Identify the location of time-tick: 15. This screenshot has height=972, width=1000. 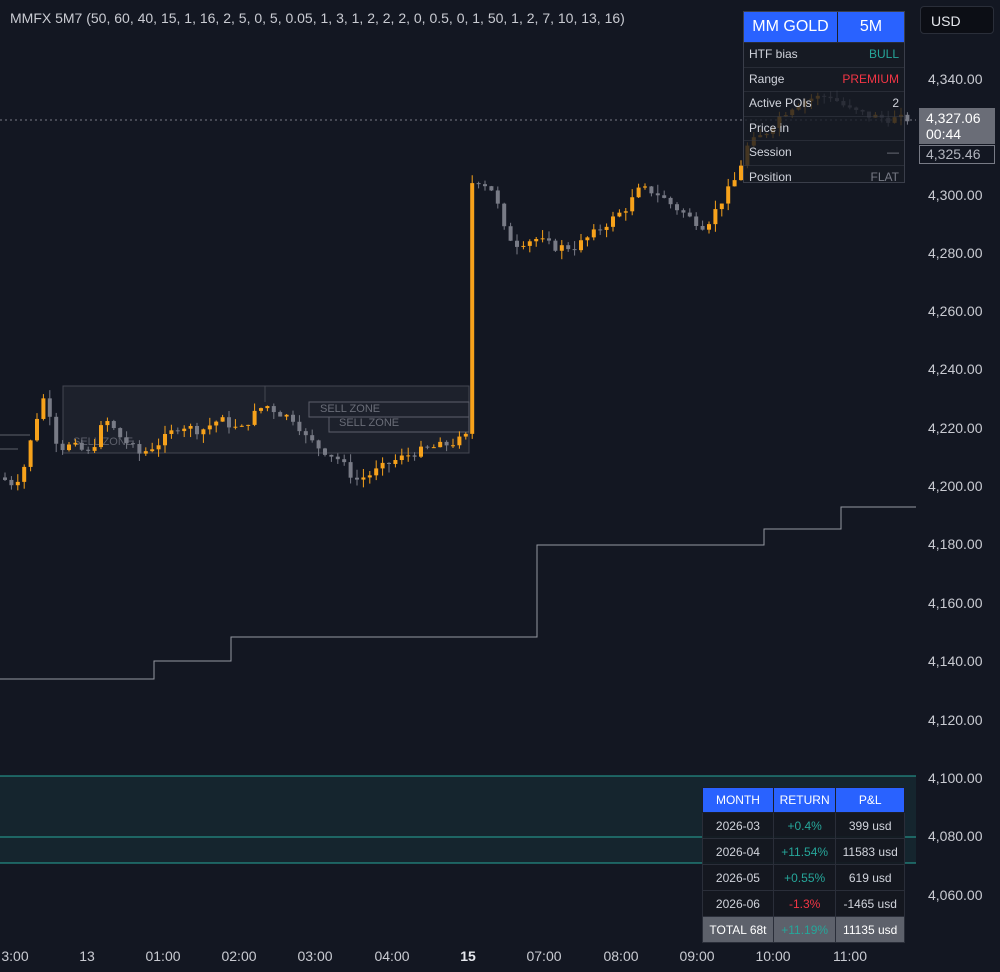
(468, 956).